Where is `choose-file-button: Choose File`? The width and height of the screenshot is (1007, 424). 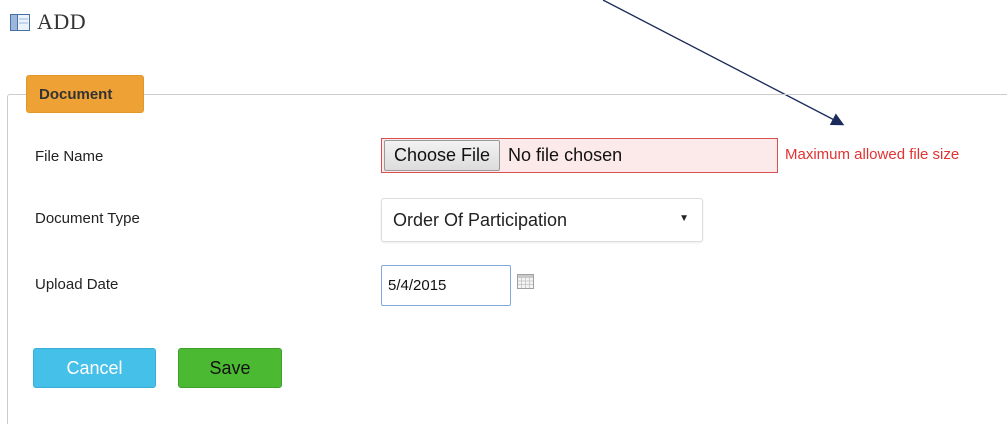
choose-file-button: Choose File is located at coordinates (442, 155).